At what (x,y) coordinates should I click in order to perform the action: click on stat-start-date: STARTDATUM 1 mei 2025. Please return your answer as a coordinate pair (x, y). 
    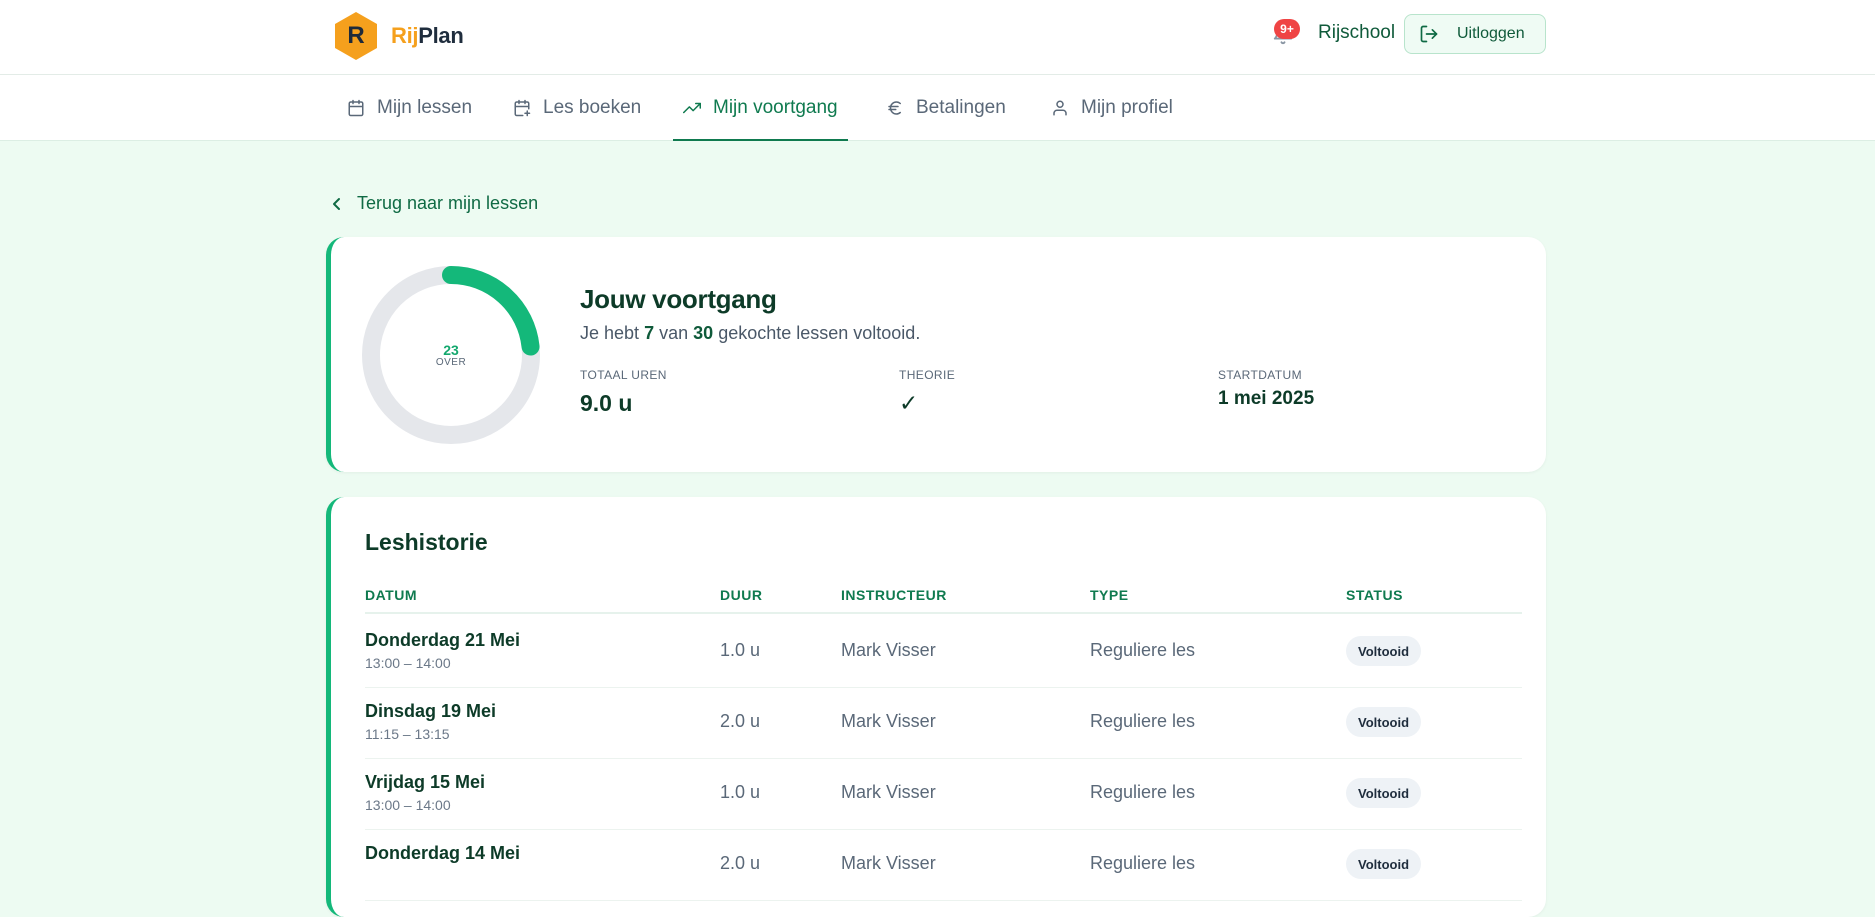
    Looking at the image, I should click on (1266, 389).